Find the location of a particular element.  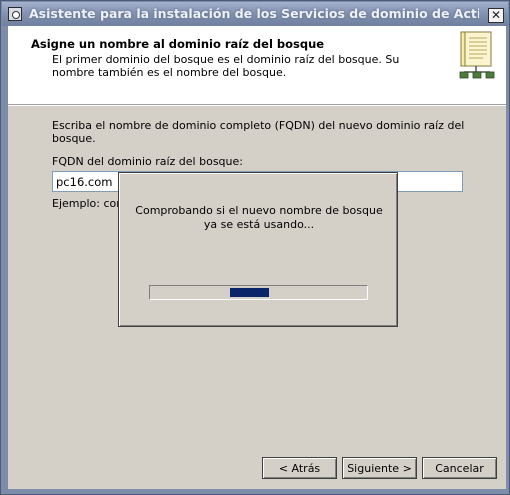

back-button: < Atrás is located at coordinates (299, 468).